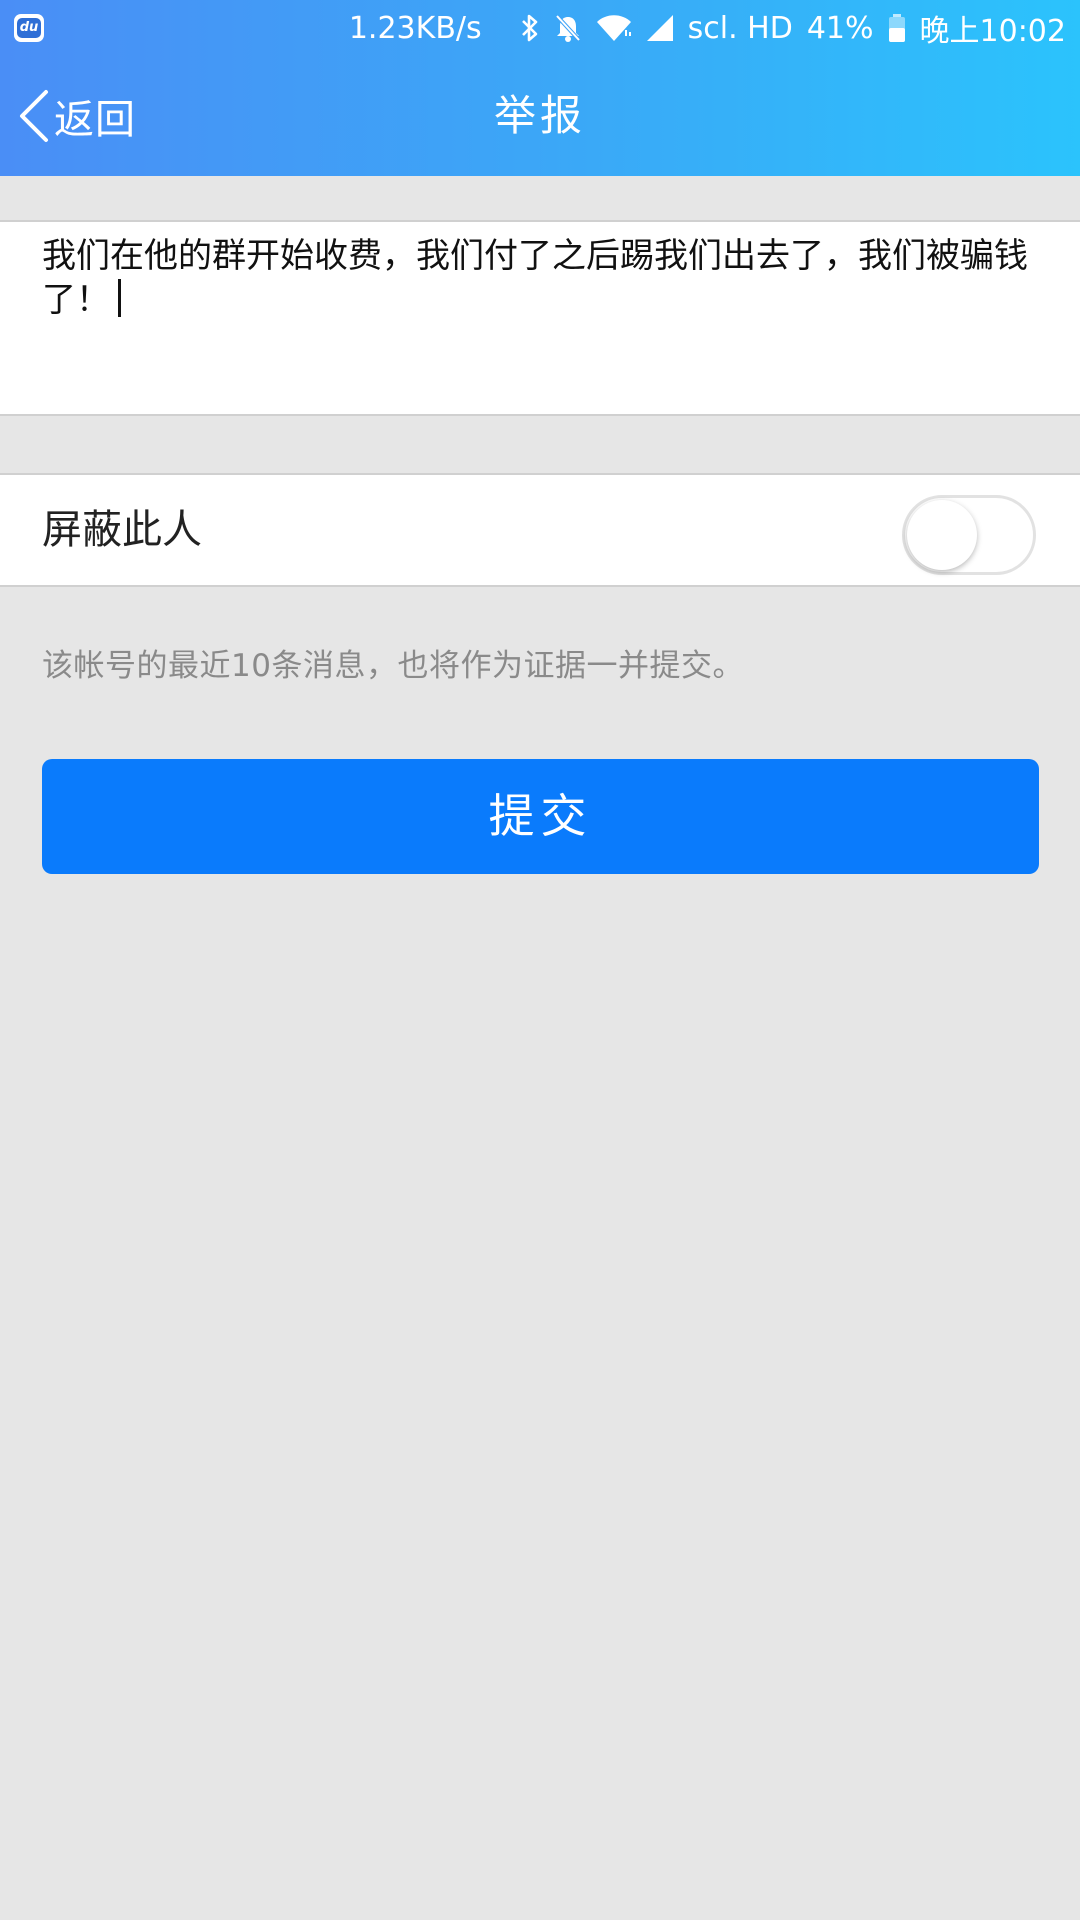  I want to click on battery-icon, so click(897, 28).